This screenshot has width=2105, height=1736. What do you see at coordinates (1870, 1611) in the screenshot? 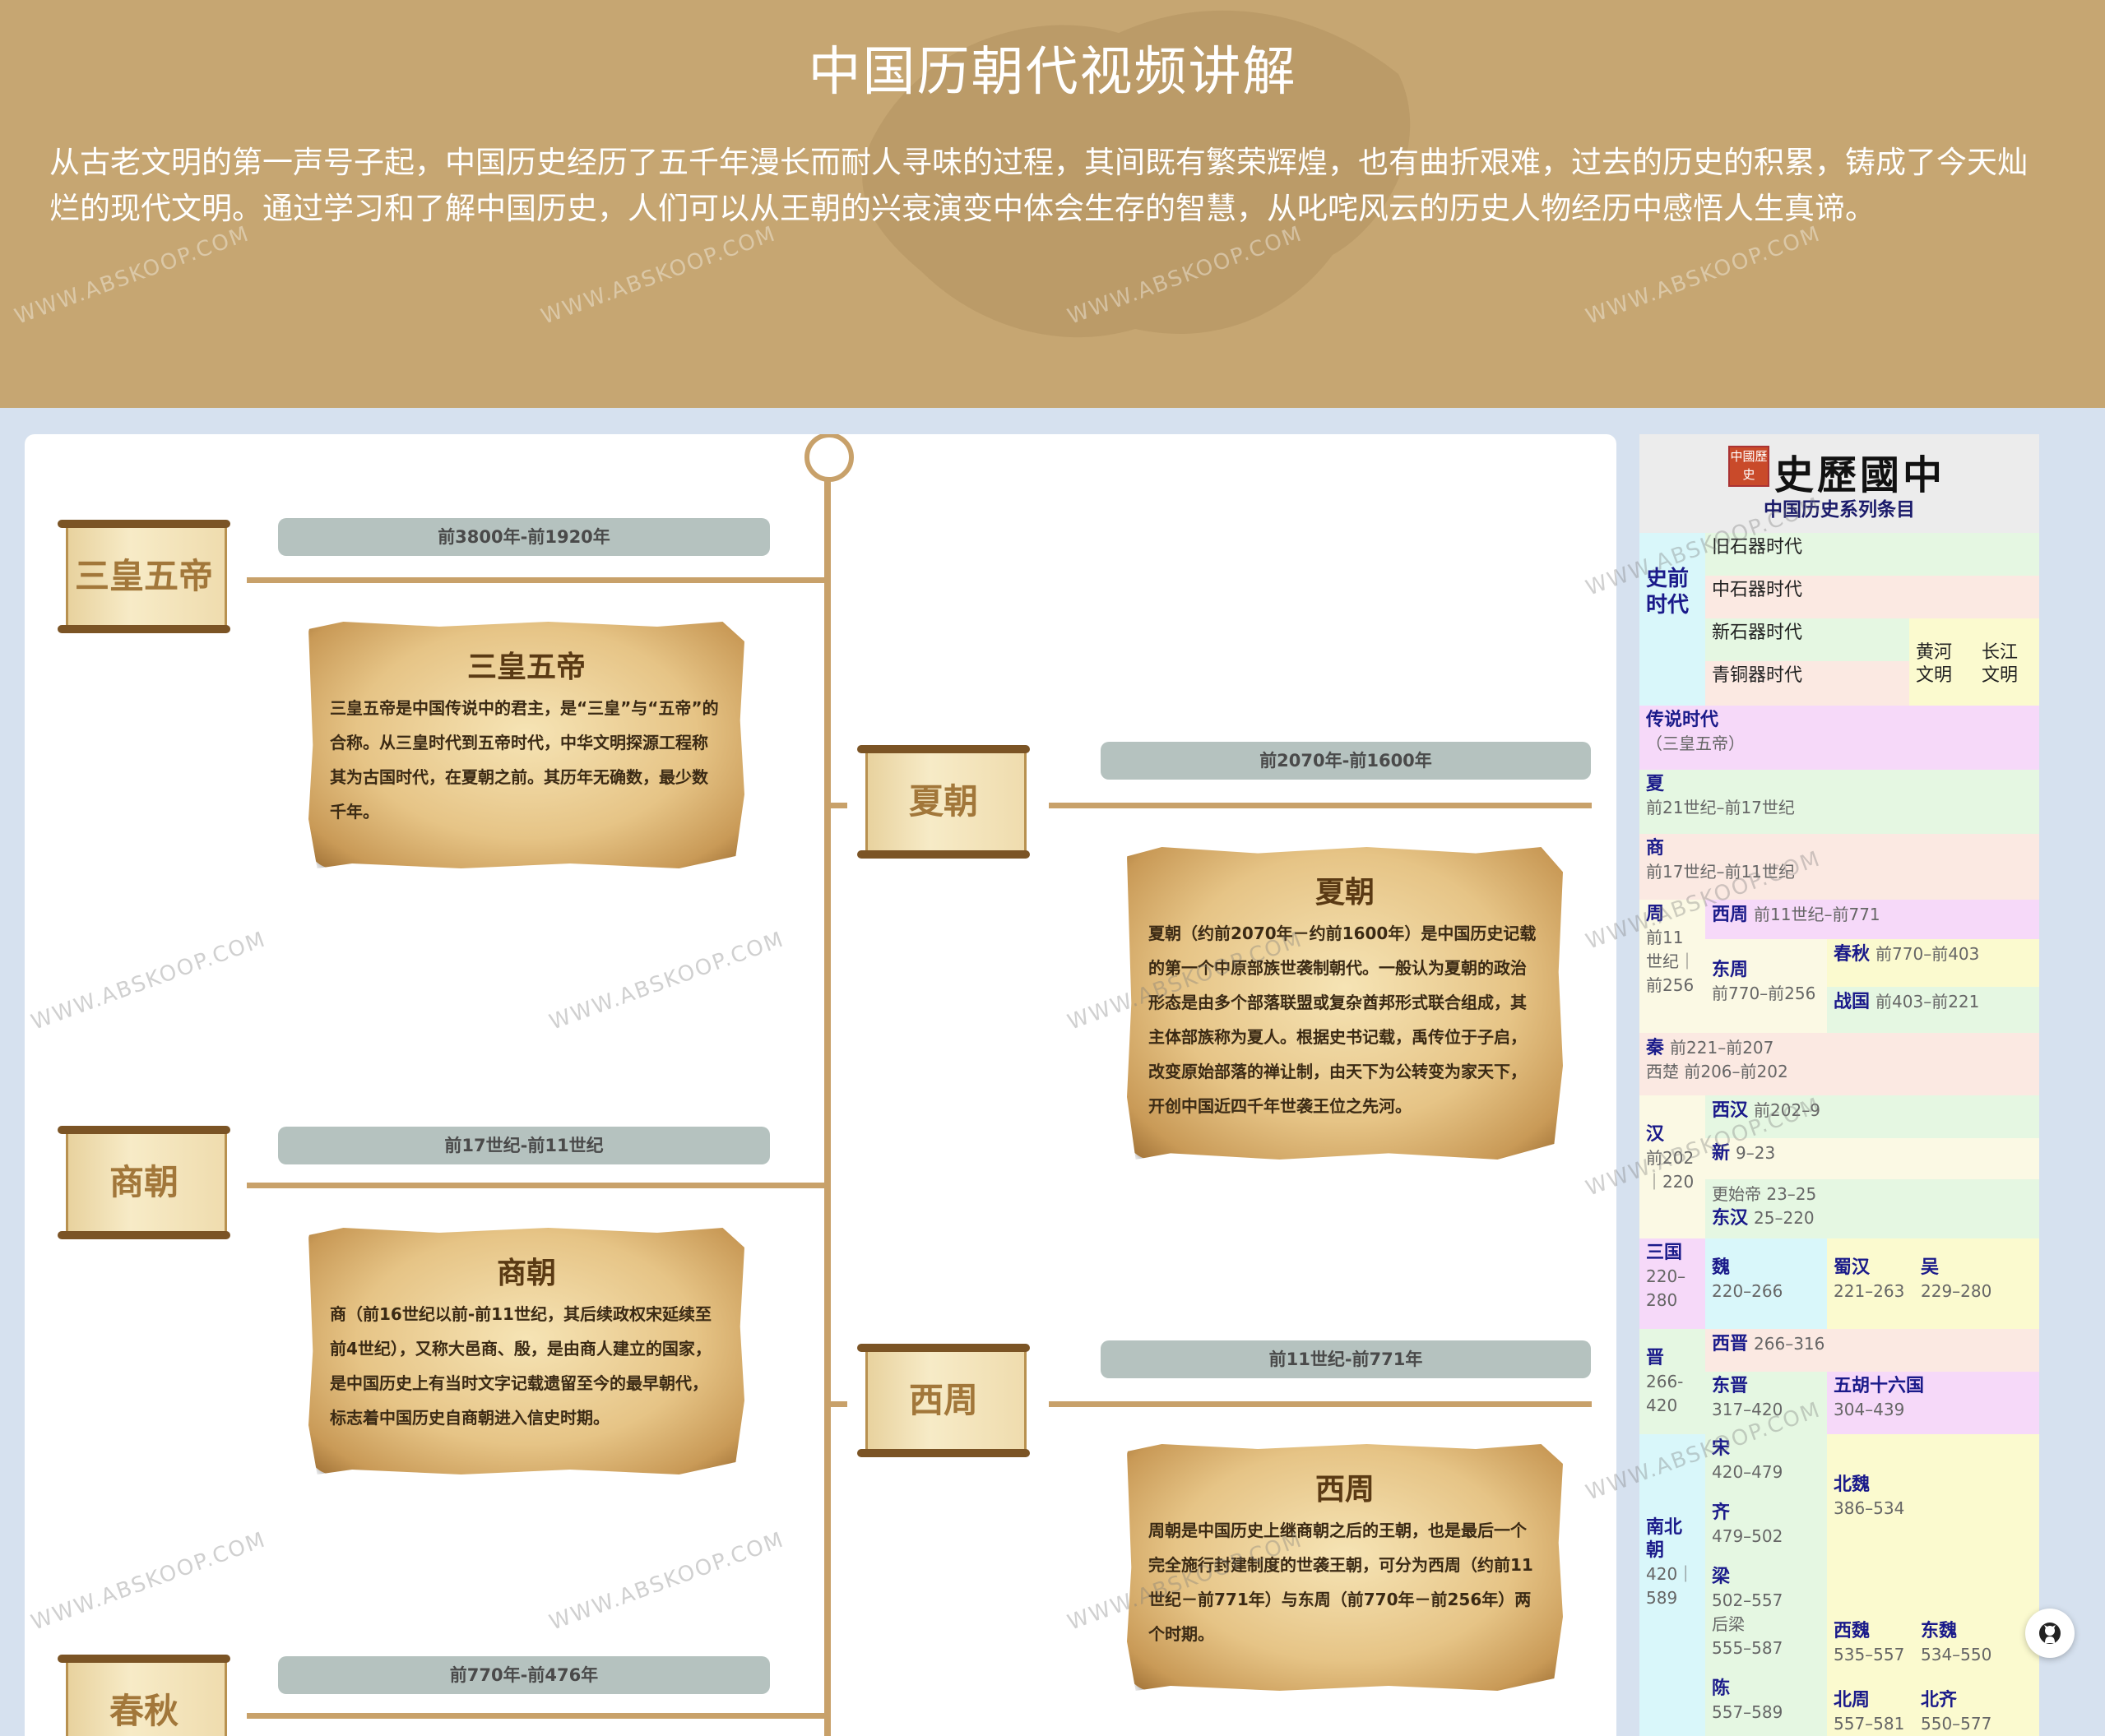
I see `sidebar-western-wei: 西魏 535–557` at bounding box center [1870, 1611].